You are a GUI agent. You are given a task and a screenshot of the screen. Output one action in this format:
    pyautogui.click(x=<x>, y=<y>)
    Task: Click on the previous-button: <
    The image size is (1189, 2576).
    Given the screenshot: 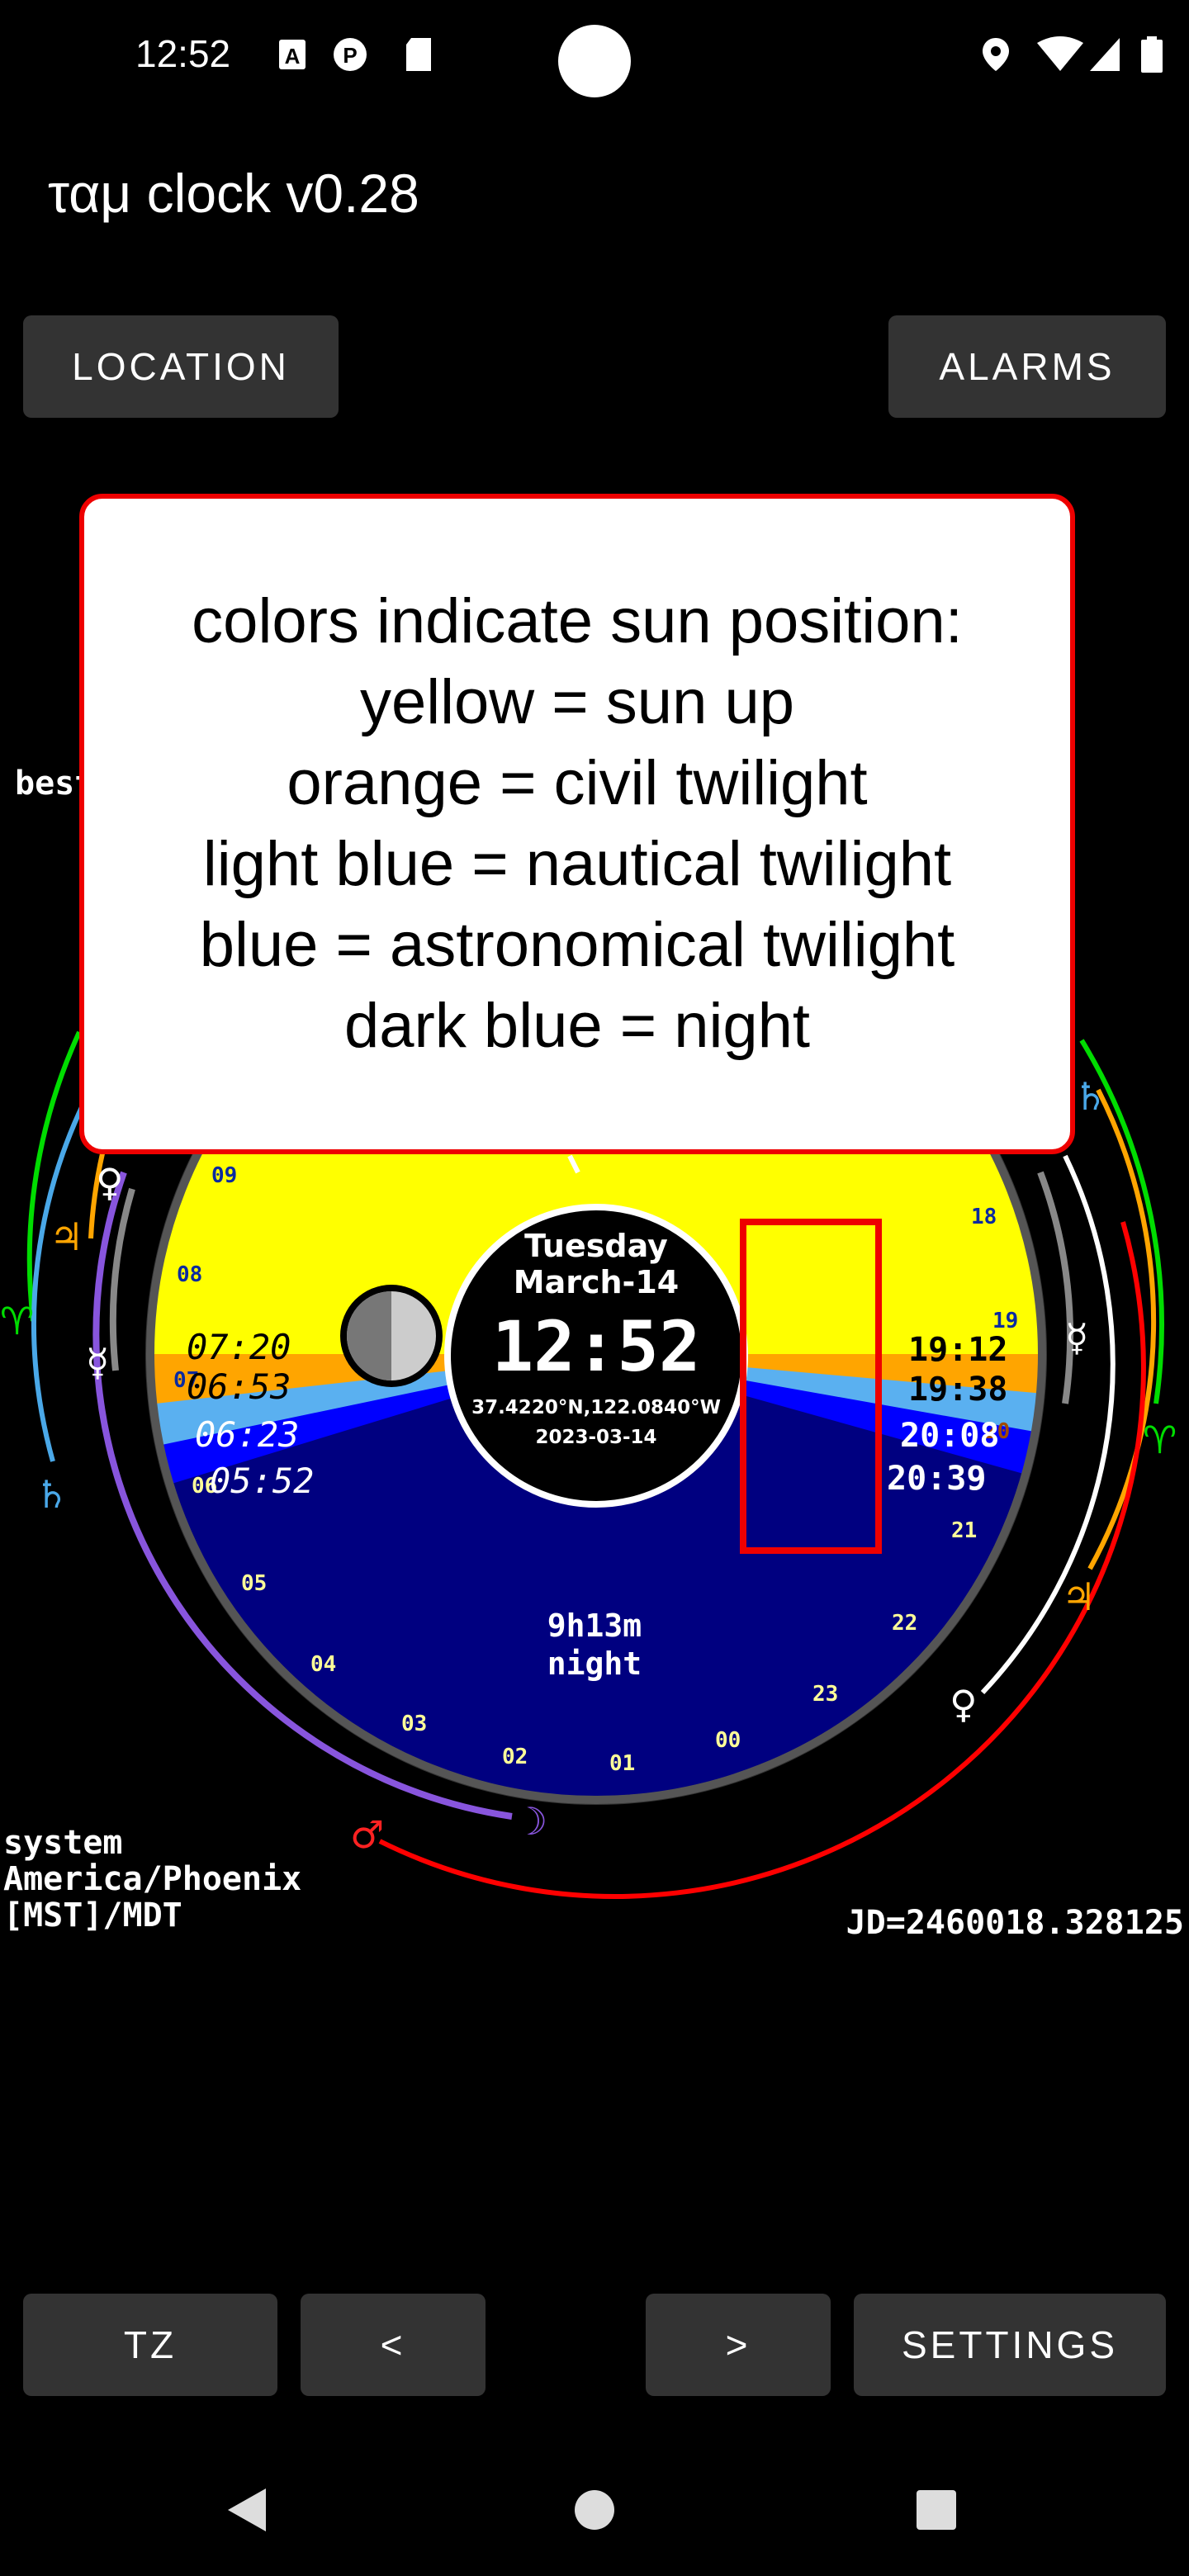 What is the action you would take?
    pyautogui.click(x=393, y=2345)
    